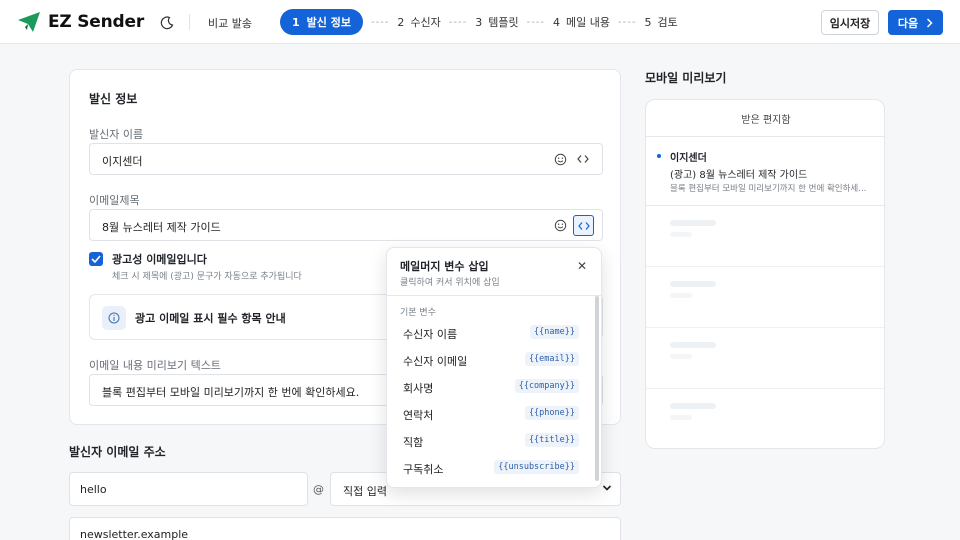 The height and width of the screenshot is (540, 960). I want to click on logo: EZ Sender, so click(80, 22).